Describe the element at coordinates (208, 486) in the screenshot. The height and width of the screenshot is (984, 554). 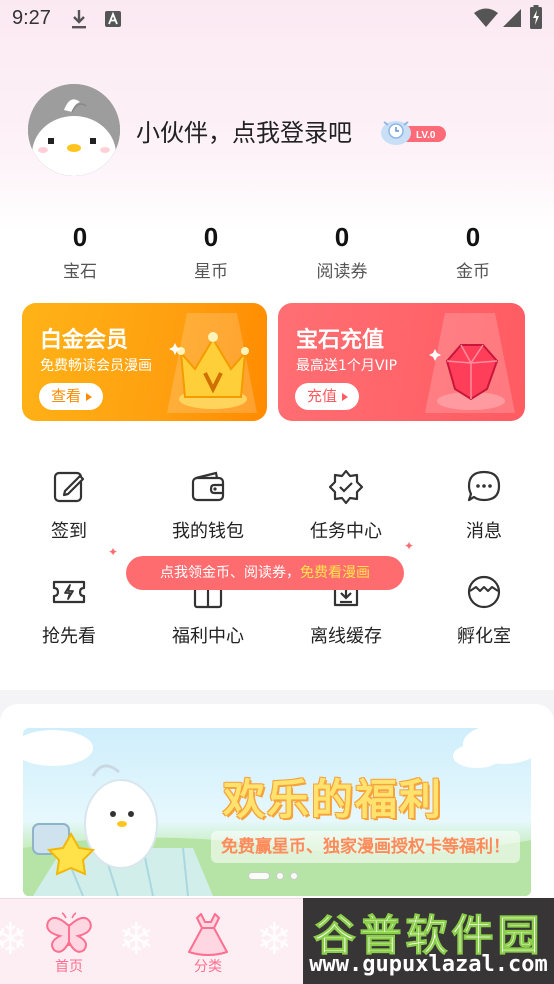
I see `wallet-icon` at that location.